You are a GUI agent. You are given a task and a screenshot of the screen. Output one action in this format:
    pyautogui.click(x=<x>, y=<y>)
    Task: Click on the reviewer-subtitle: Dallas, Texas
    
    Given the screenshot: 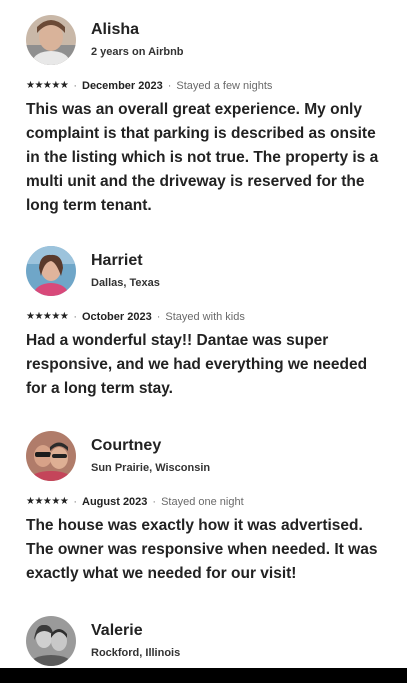 What is the action you would take?
    pyautogui.click(x=125, y=283)
    